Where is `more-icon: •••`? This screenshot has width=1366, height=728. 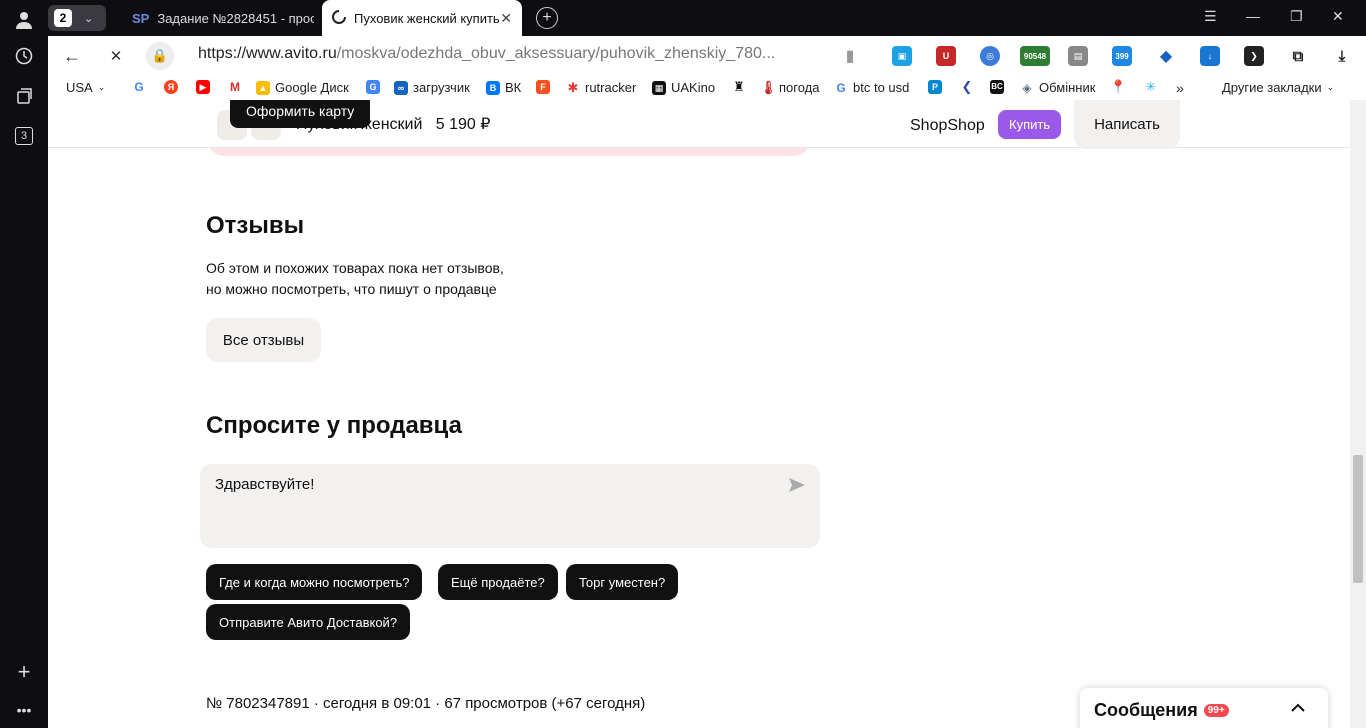
more-icon: ••• is located at coordinates (24, 710).